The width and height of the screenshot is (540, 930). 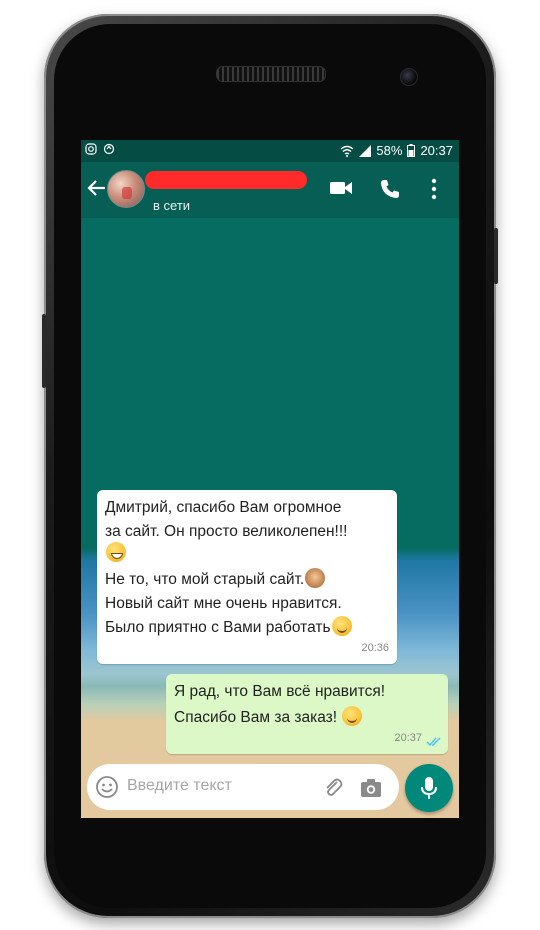 I want to click on earpiece-speaker, so click(x=271, y=74).